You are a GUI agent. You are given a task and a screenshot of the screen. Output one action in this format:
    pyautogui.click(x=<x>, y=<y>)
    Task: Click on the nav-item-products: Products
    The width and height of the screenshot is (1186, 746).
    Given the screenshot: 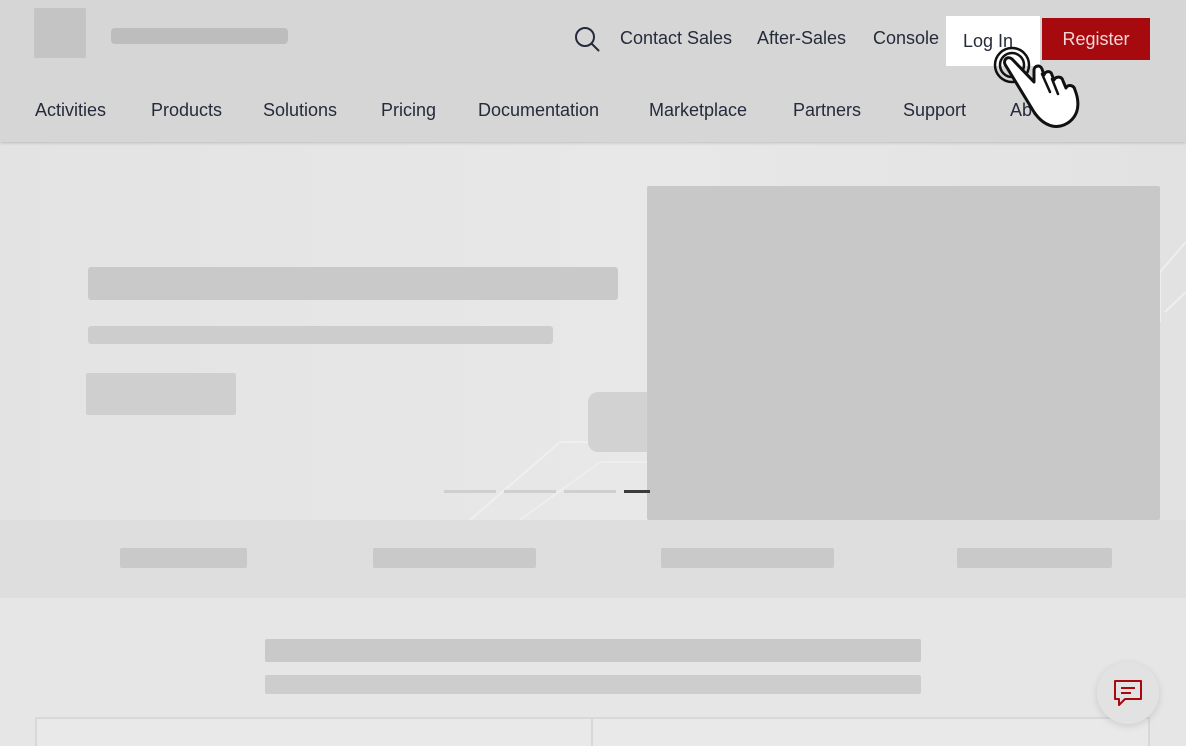 What is the action you would take?
    pyautogui.click(x=186, y=110)
    